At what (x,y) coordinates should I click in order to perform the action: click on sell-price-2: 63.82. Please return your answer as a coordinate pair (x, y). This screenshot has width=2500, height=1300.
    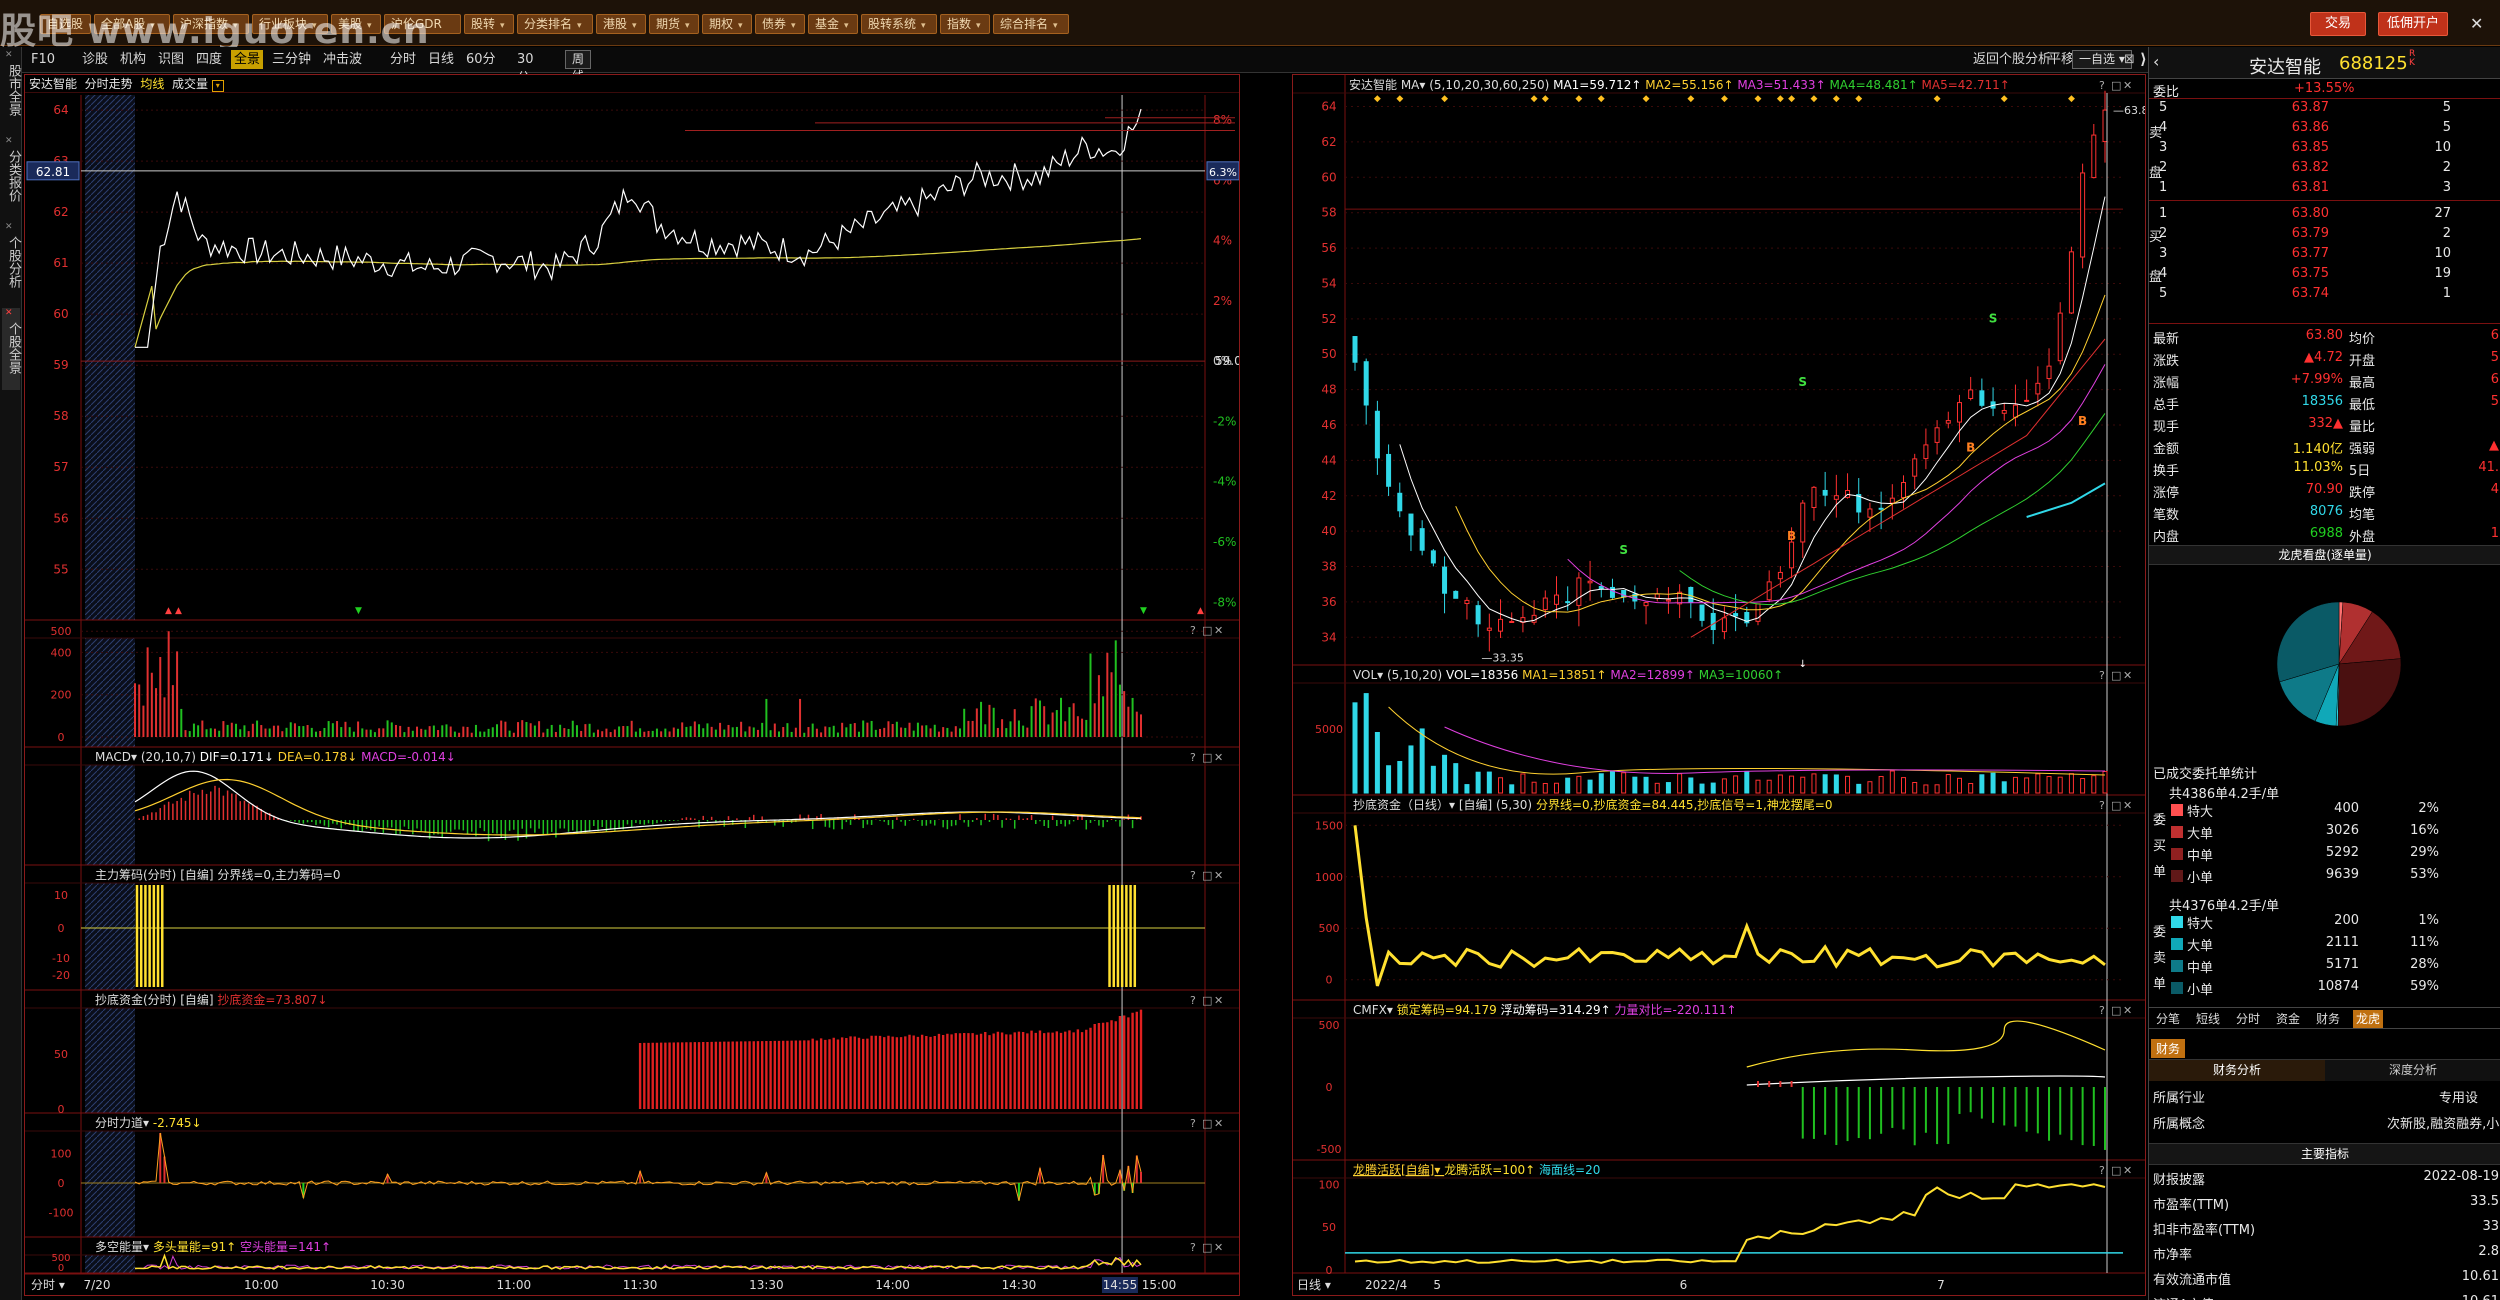
    Looking at the image, I should click on (2299, 167).